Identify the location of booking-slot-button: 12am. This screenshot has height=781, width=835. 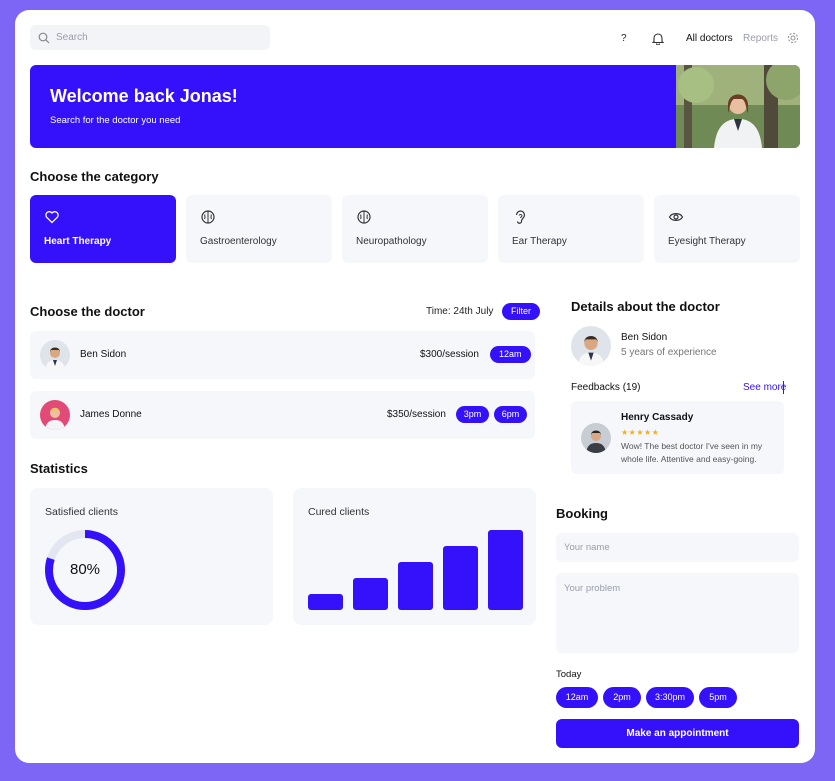
(577, 697).